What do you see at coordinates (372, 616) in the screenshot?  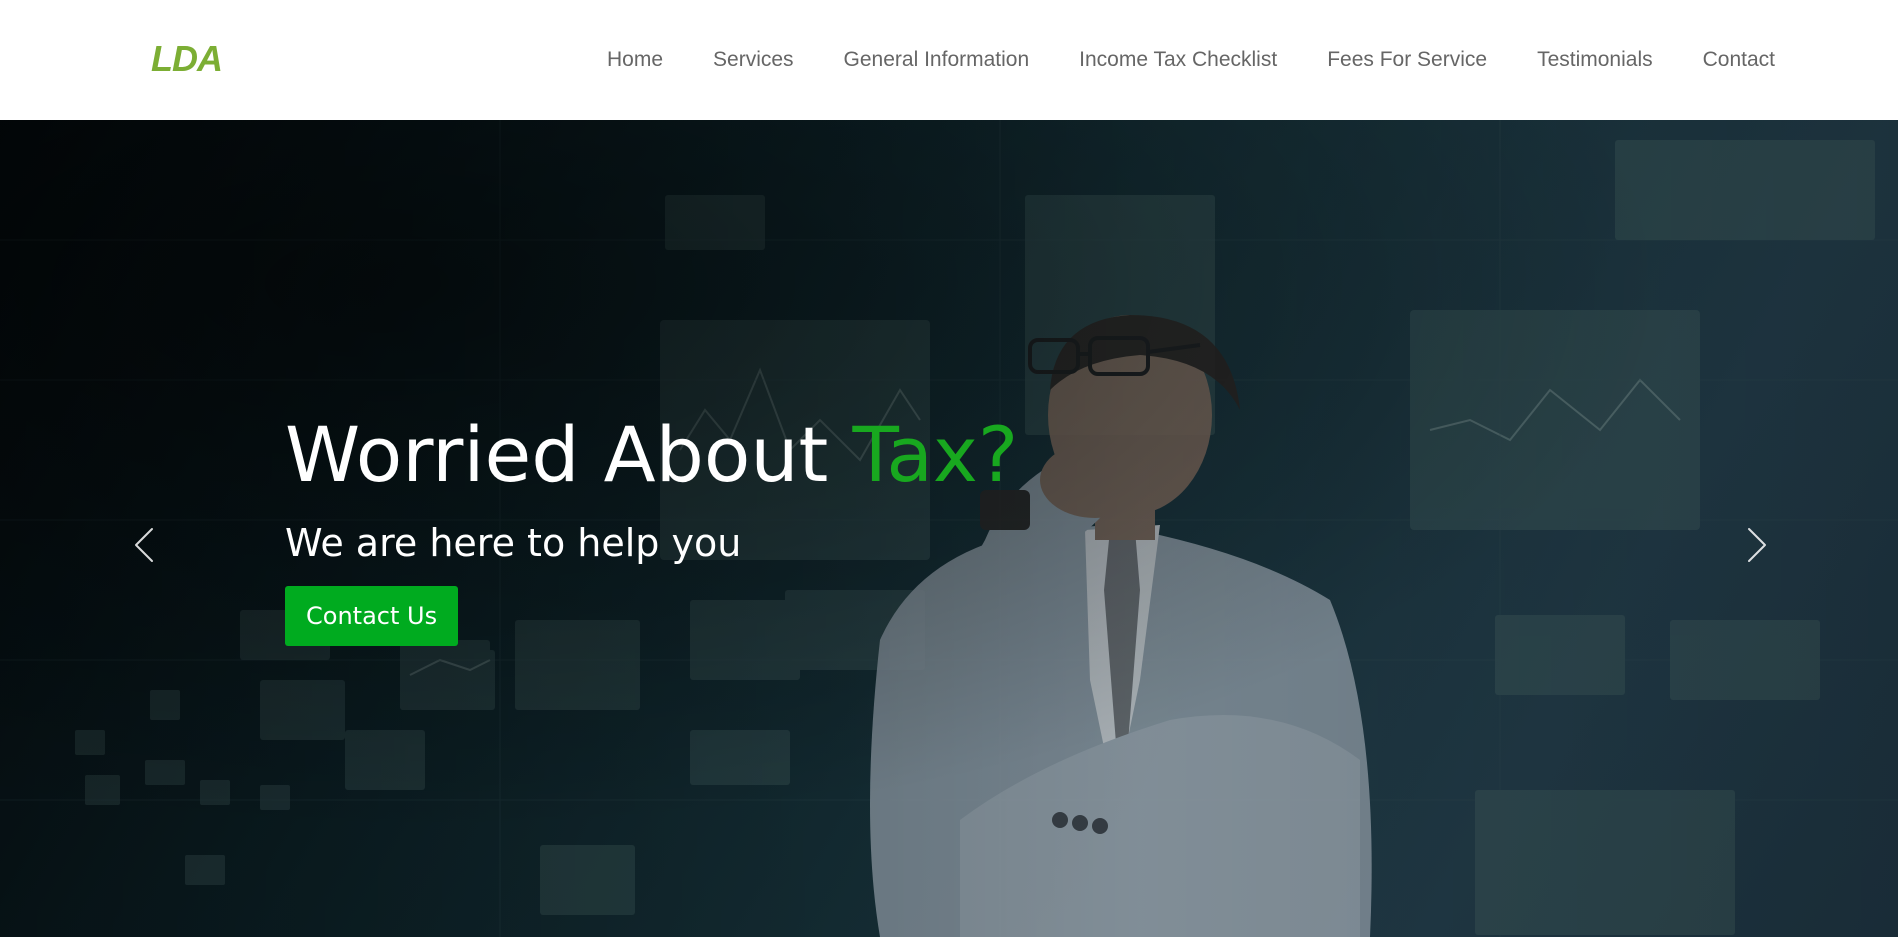 I see `contact-us-button: Contact Us` at bounding box center [372, 616].